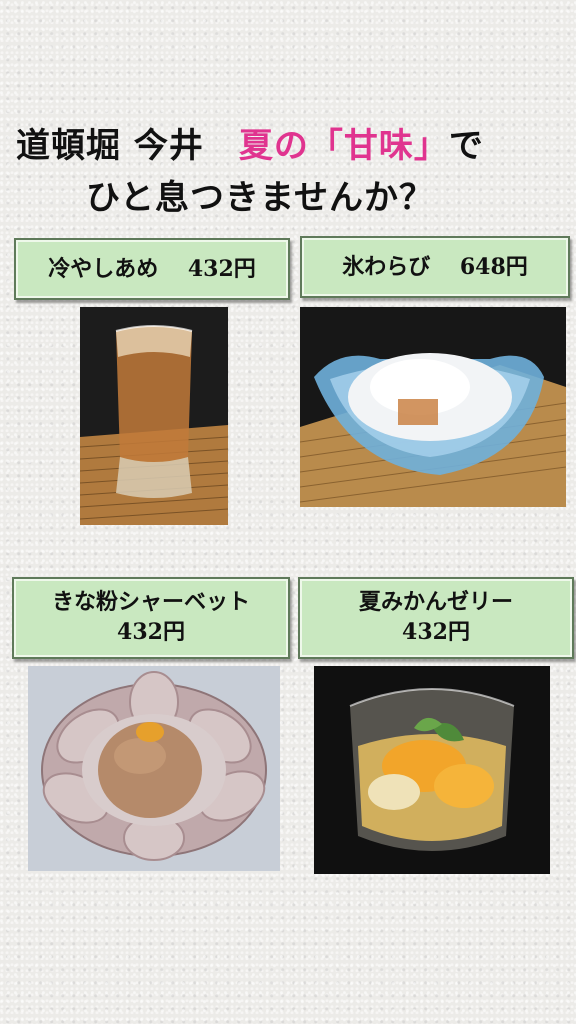  I want to click on headline-shop-name: 道頓堀 今井, so click(127, 146).